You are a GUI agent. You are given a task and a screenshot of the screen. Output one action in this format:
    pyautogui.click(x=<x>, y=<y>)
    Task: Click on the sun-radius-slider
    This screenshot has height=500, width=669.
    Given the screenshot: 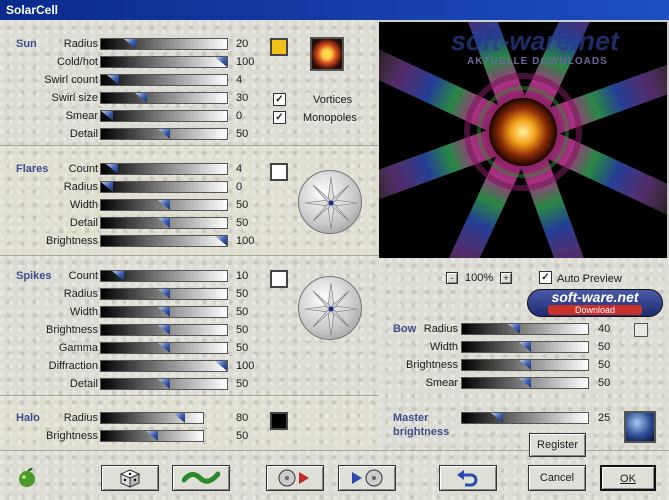 What is the action you would take?
    pyautogui.click(x=164, y=44)
    